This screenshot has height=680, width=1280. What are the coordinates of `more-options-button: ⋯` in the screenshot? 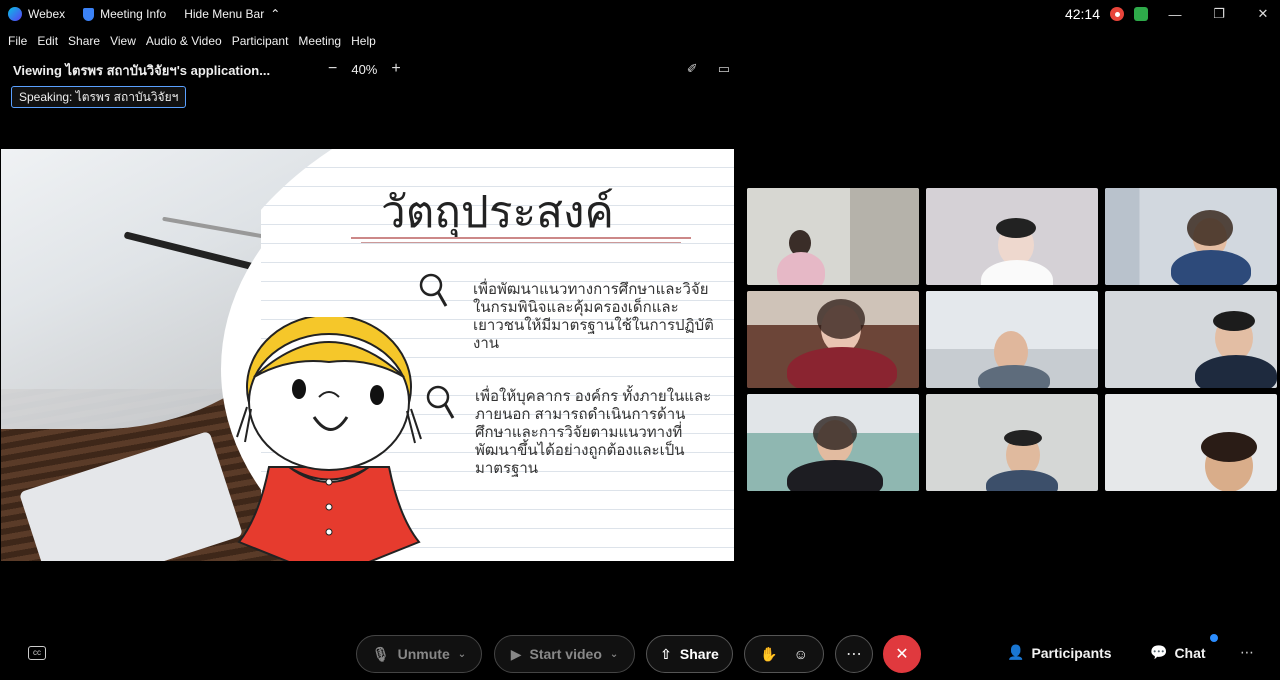 It's located at (854, 654).